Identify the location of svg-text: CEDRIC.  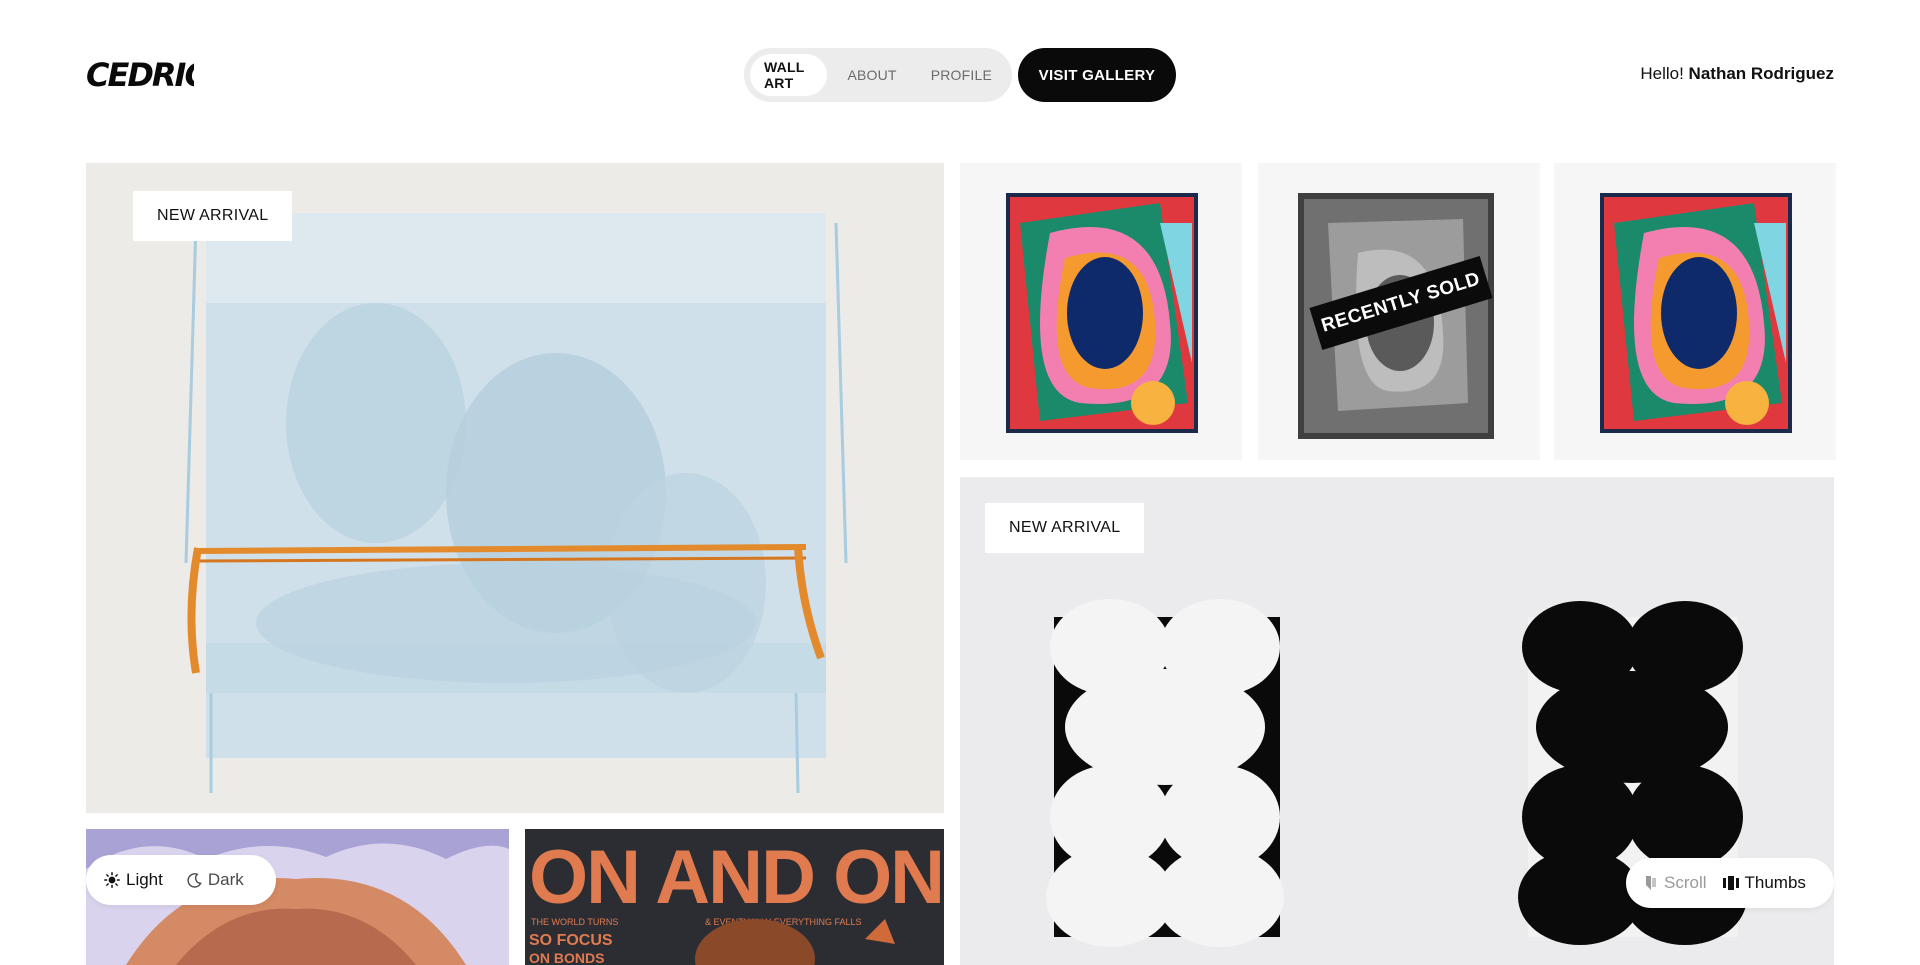
(140, 75).